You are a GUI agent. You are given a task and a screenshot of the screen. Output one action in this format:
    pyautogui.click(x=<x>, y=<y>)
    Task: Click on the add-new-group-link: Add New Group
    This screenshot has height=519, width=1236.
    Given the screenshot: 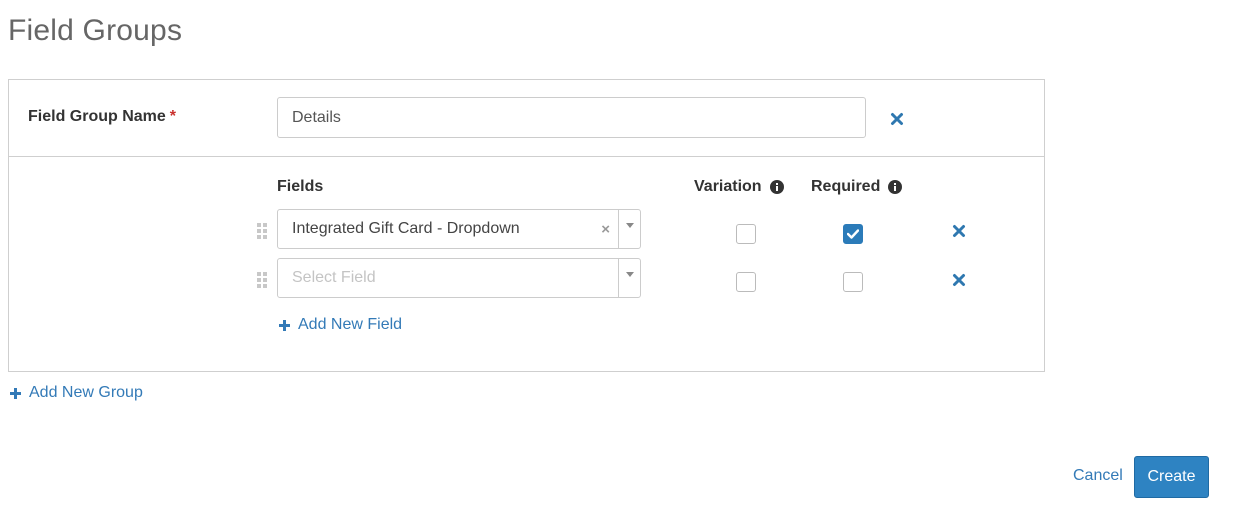 What is the action you would take?
    pyautogui.click(x=76, y=393)
    